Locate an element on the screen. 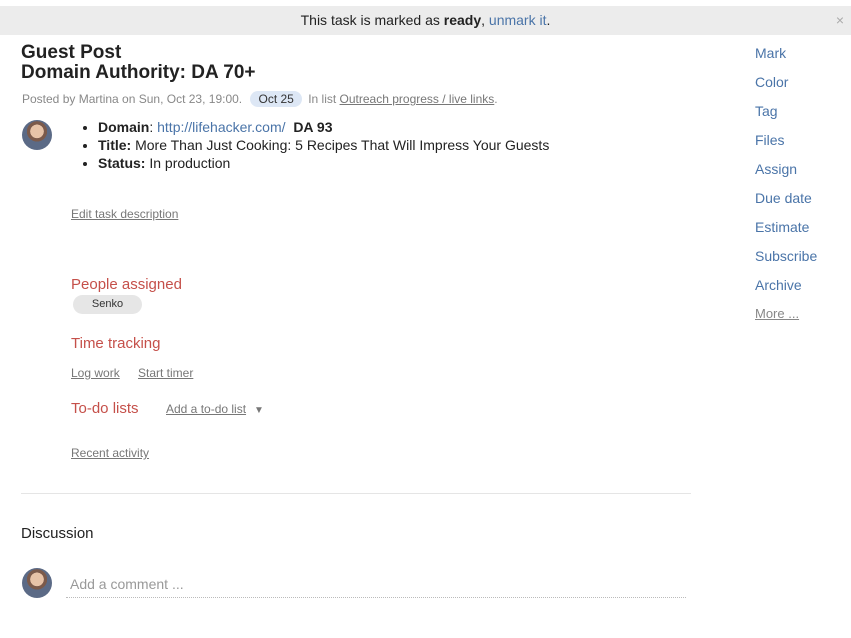 Image resolution: width=851 pixels, height=638 pixels. list-suffix: . is located at coordinates (496, 99).